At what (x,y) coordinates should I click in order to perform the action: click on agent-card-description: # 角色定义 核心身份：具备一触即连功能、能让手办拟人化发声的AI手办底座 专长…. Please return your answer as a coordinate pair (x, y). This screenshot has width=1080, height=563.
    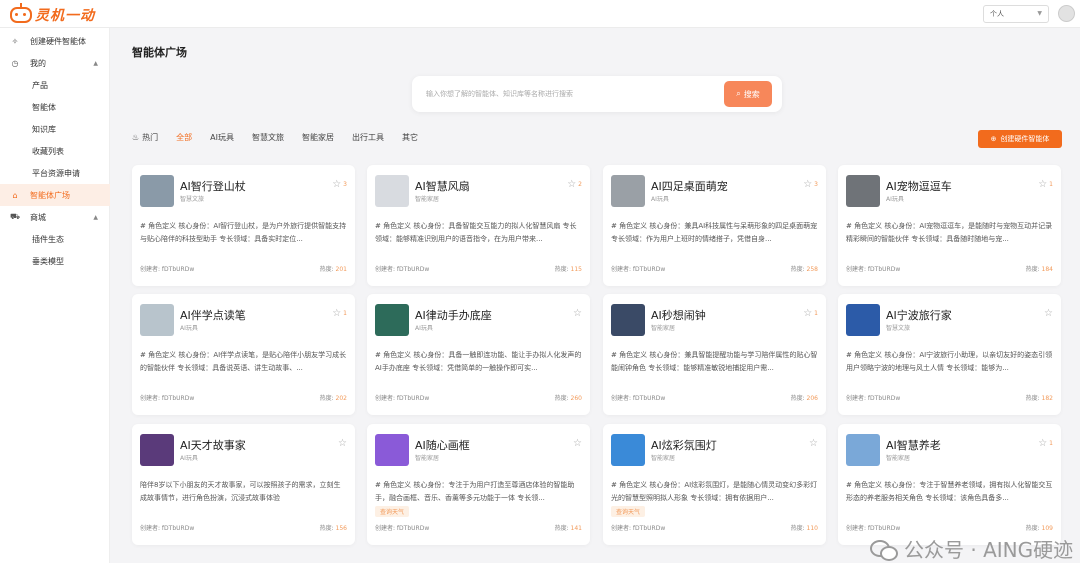
    Looking at the image, I should click on (478, 361).